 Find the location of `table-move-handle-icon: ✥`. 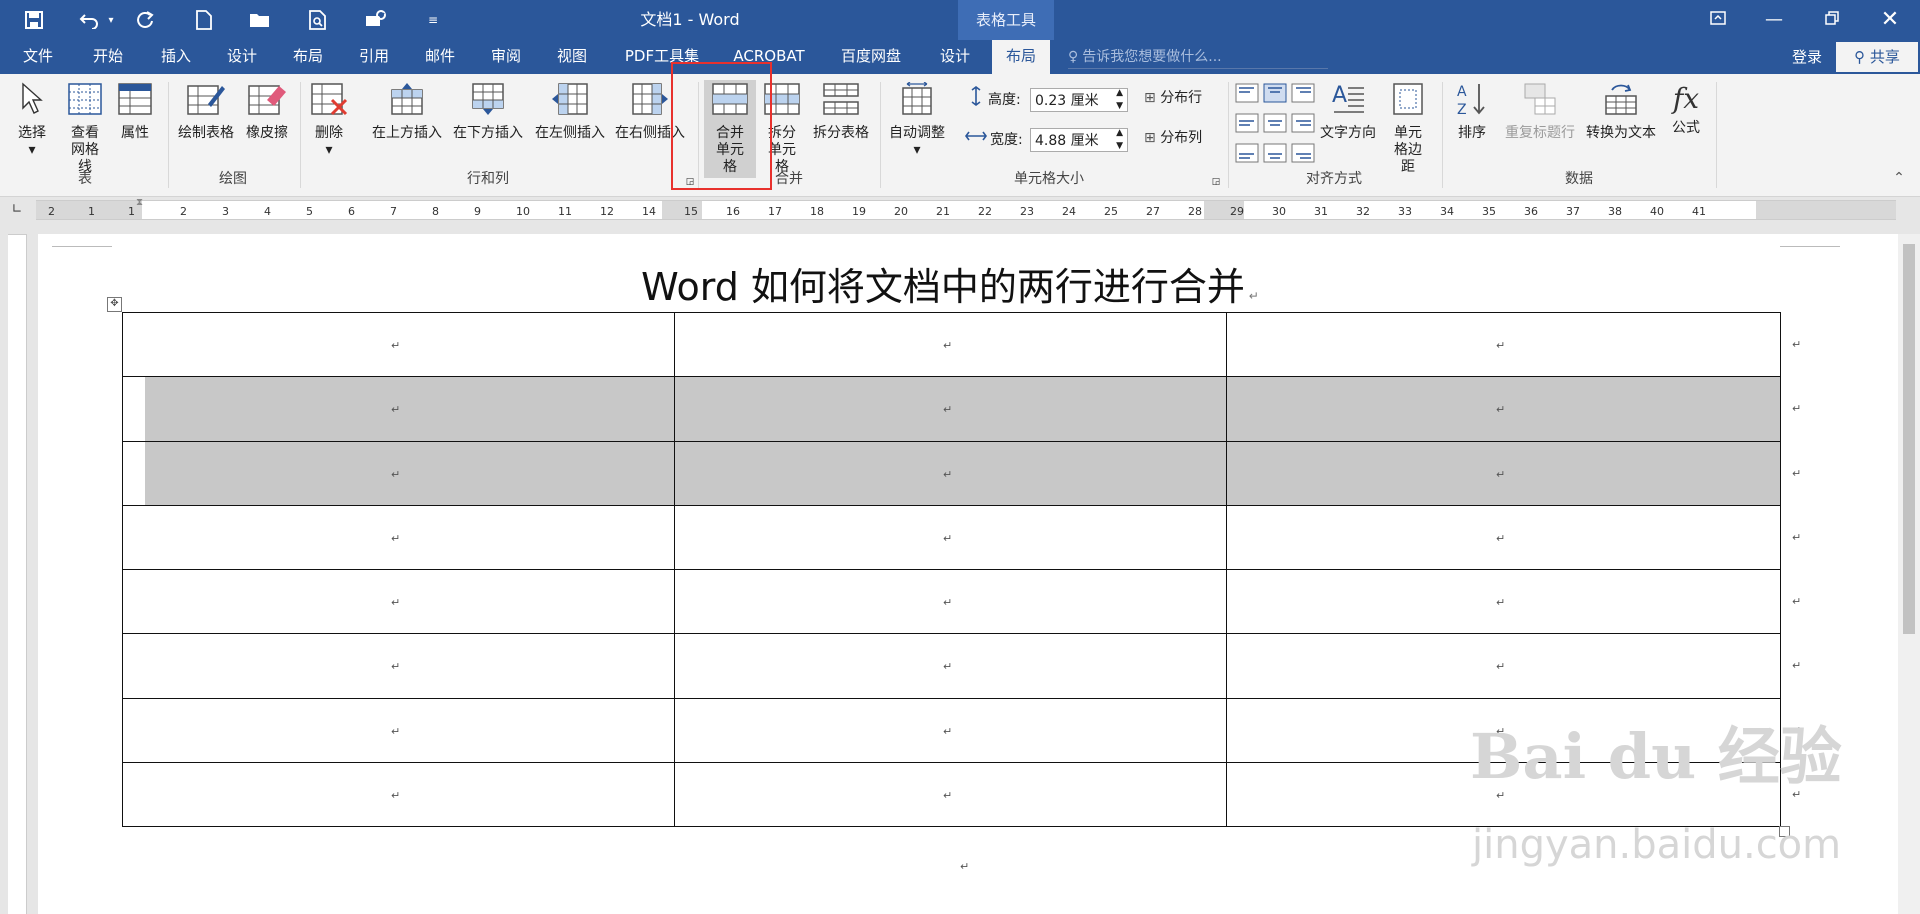

table-move-handle-icon: ✥ is located at coordinates (114, 304).